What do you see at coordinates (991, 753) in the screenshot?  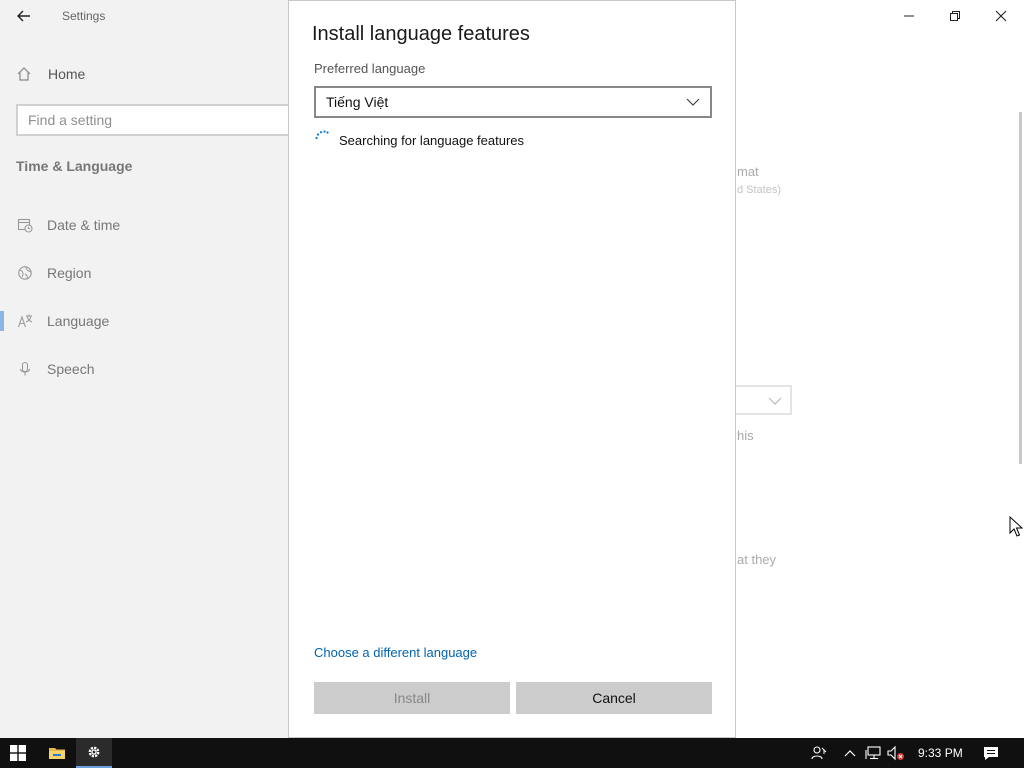 I see `action-center-icon` at bounding box center [991, 753].